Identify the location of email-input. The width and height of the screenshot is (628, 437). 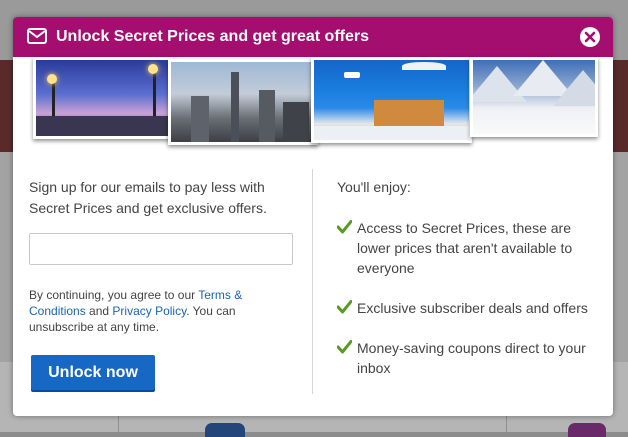
(161, 249).